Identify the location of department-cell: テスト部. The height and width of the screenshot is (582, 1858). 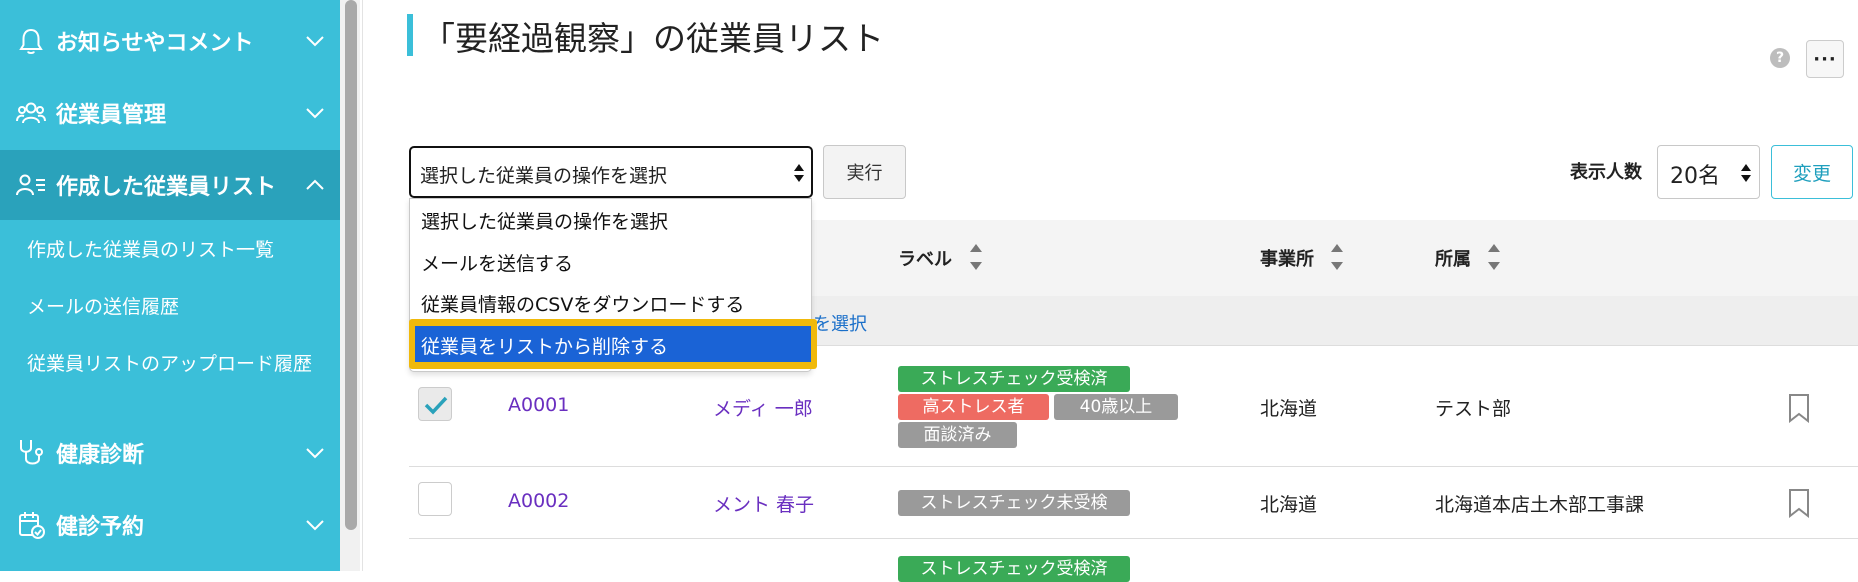
(1473, 409).